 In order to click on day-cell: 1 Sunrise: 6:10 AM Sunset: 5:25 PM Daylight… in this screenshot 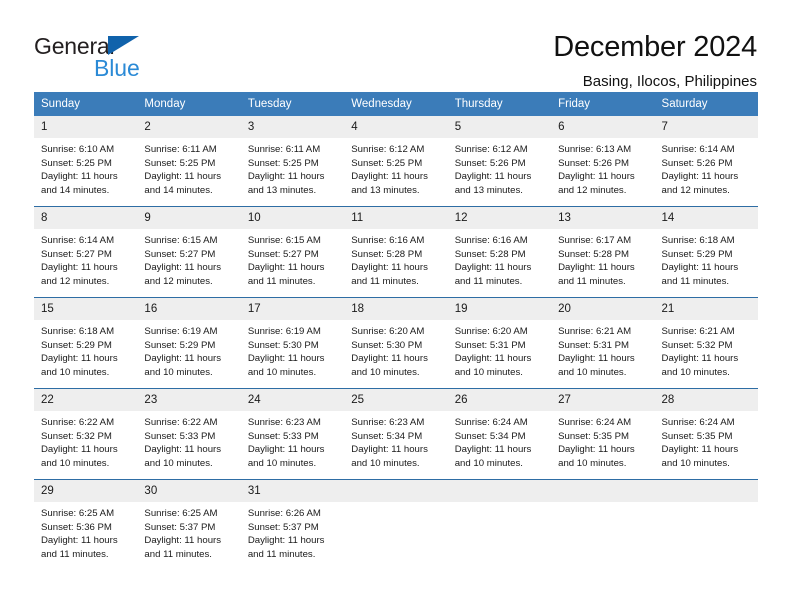, I will do `click(86, 161)`.